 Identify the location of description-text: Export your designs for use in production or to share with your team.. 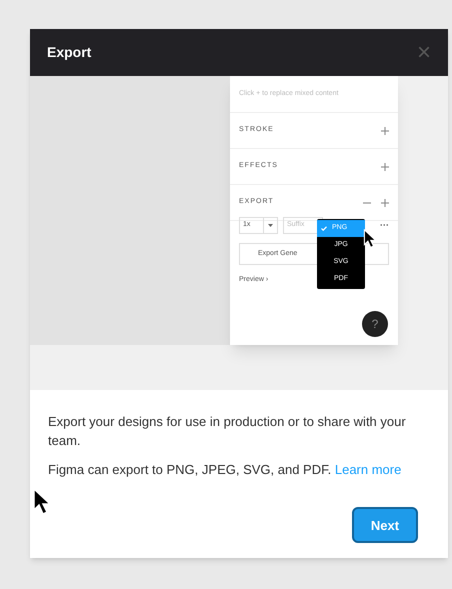
(227, 431).